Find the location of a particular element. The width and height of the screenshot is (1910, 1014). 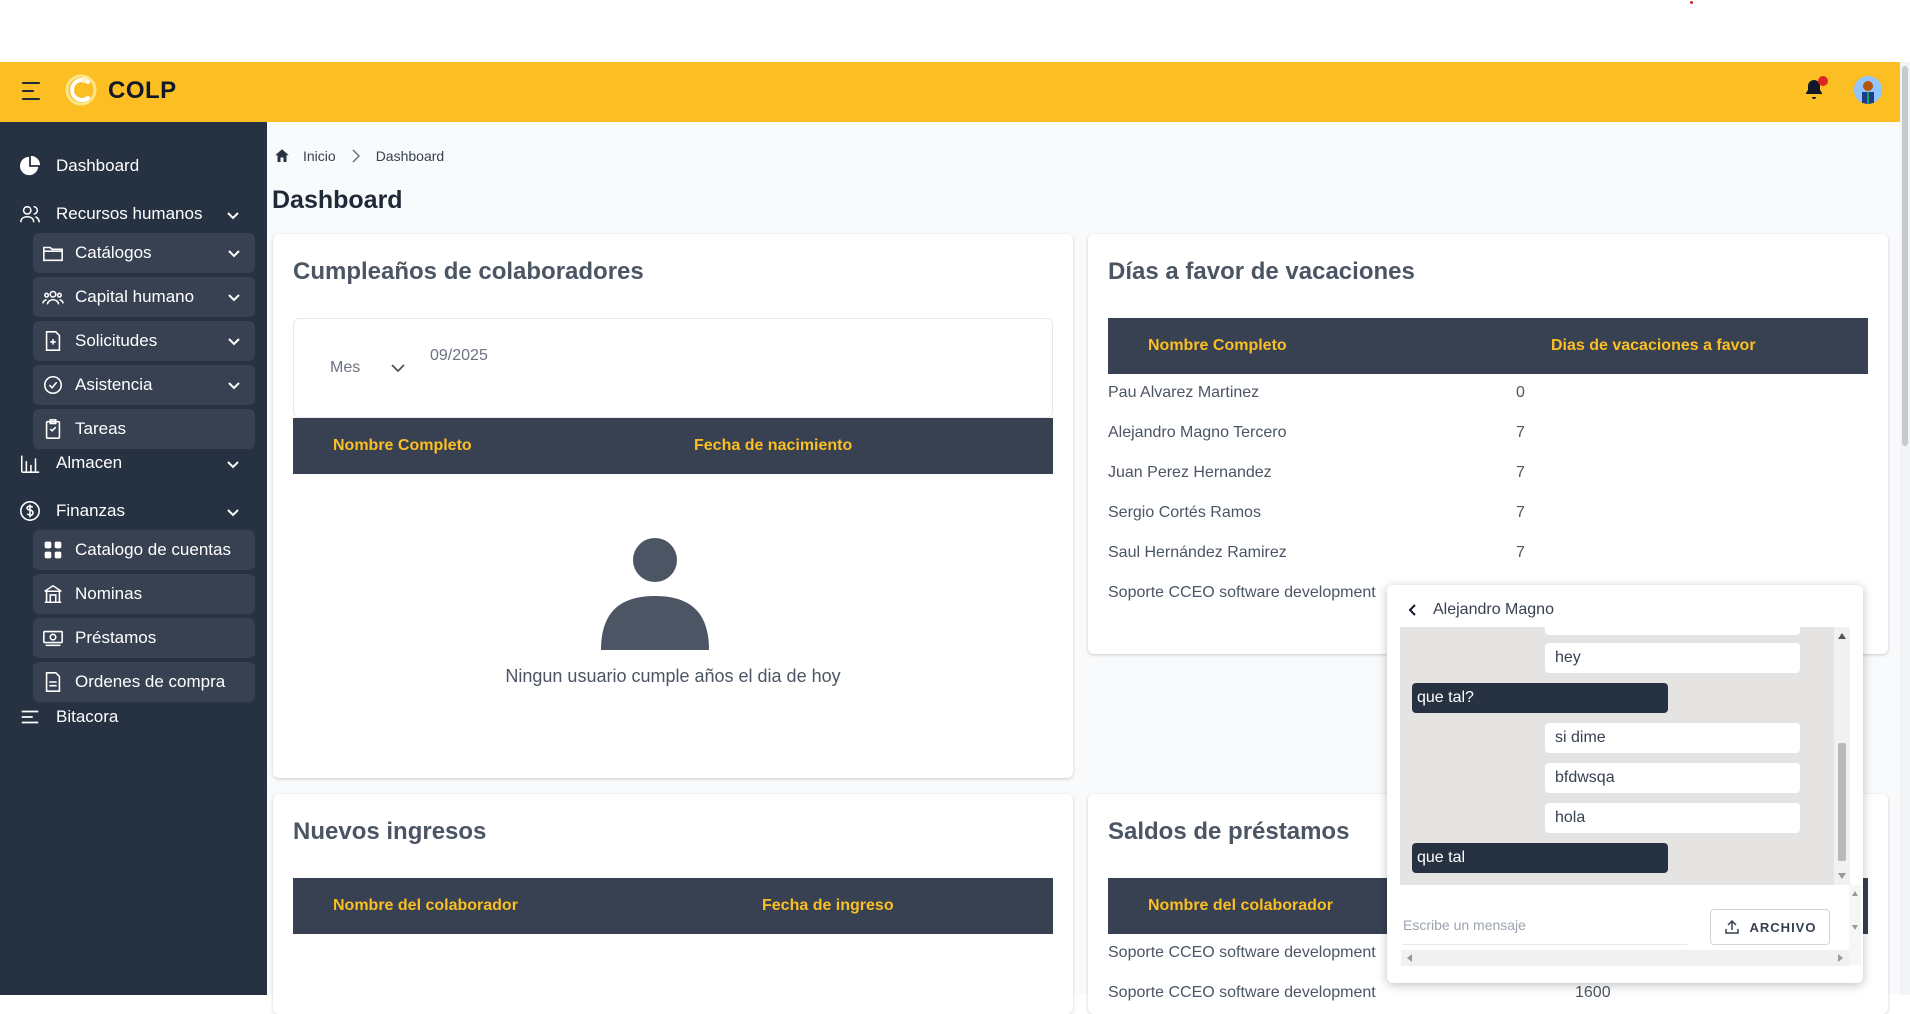

money-icon is located at coordinates (53, 638).